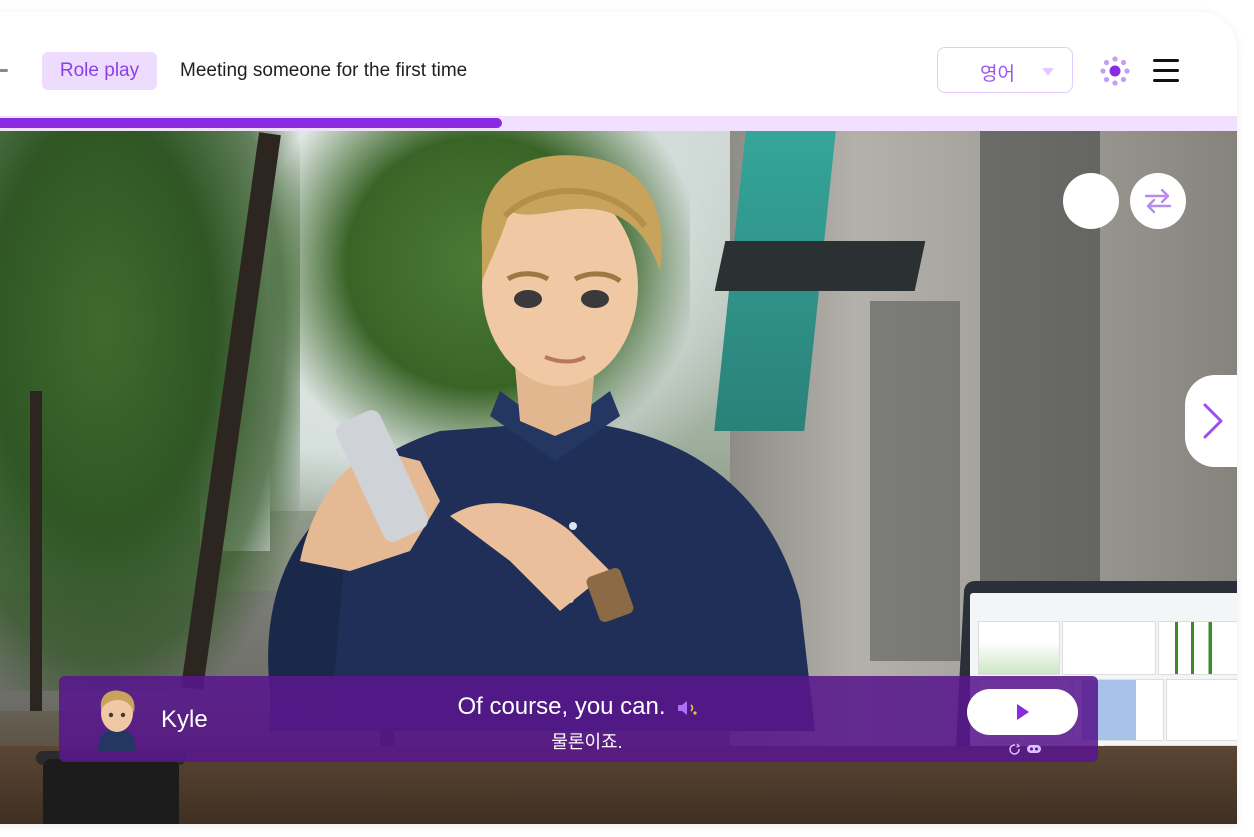 This screenshot has width=1254, height=837. What do you see at coordinates (997, 74) in the screenshot?
I see `language-select-value: 영어` at bounding box center [997, 74].